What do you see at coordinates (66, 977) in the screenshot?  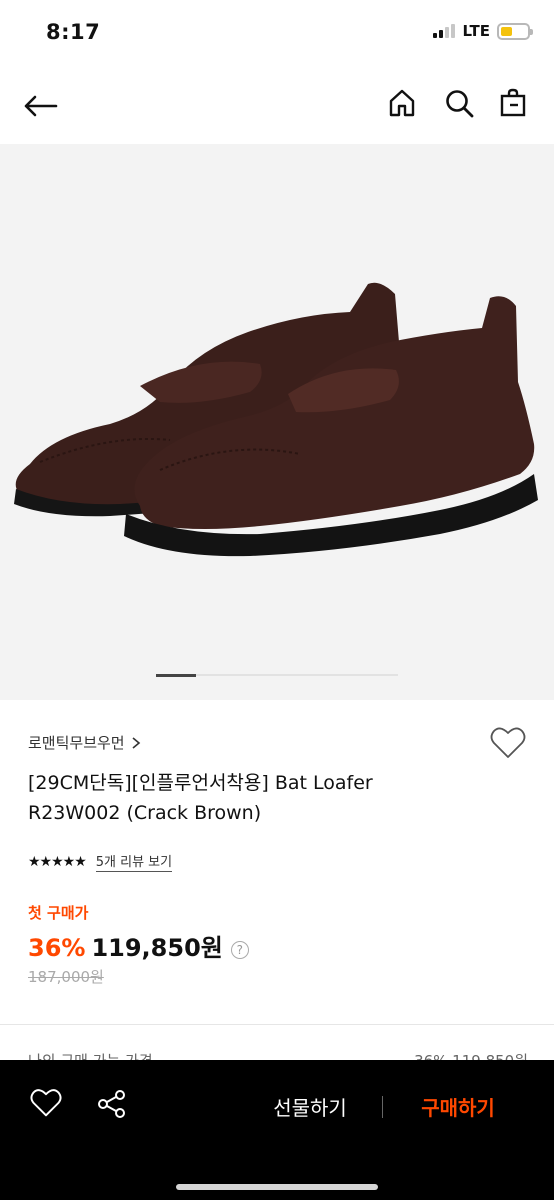 I see `original-price: 187,000원` at bounding box center [66, 977].